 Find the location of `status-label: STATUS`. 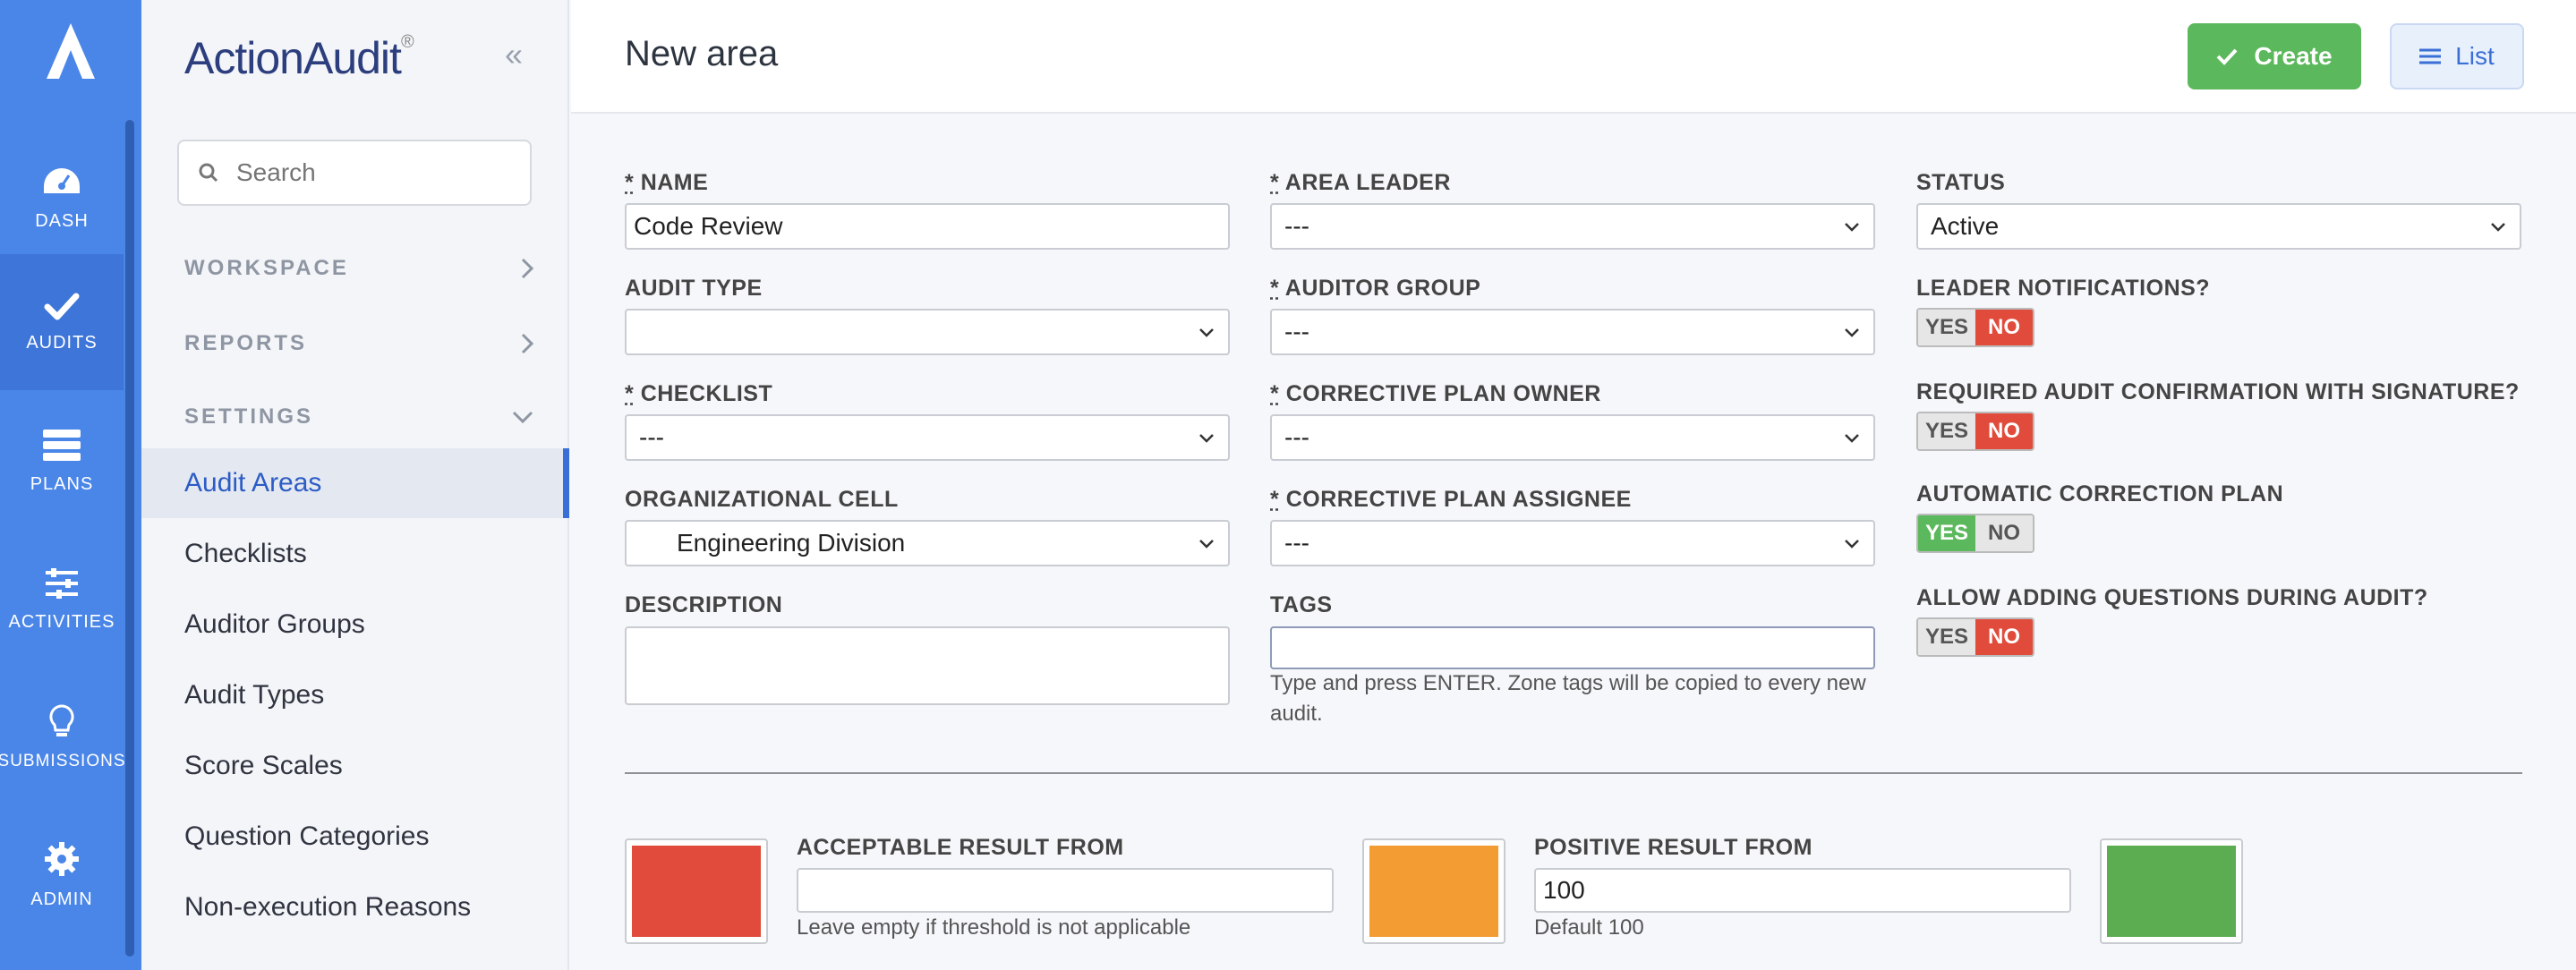

status-label: STATUS is located at coordinates (1961, 182).